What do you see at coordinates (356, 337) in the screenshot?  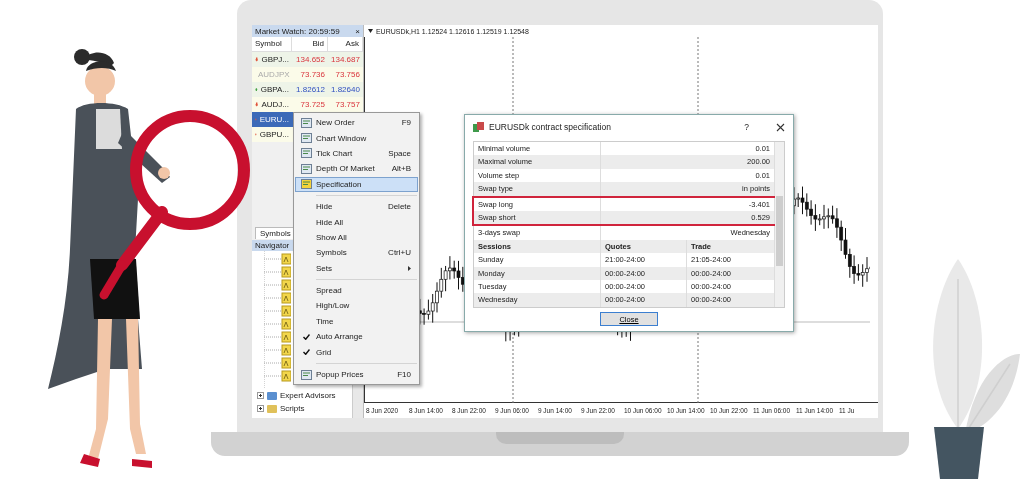 I see `menu-item: Auto Arrange` at bounding box center [356, 337].